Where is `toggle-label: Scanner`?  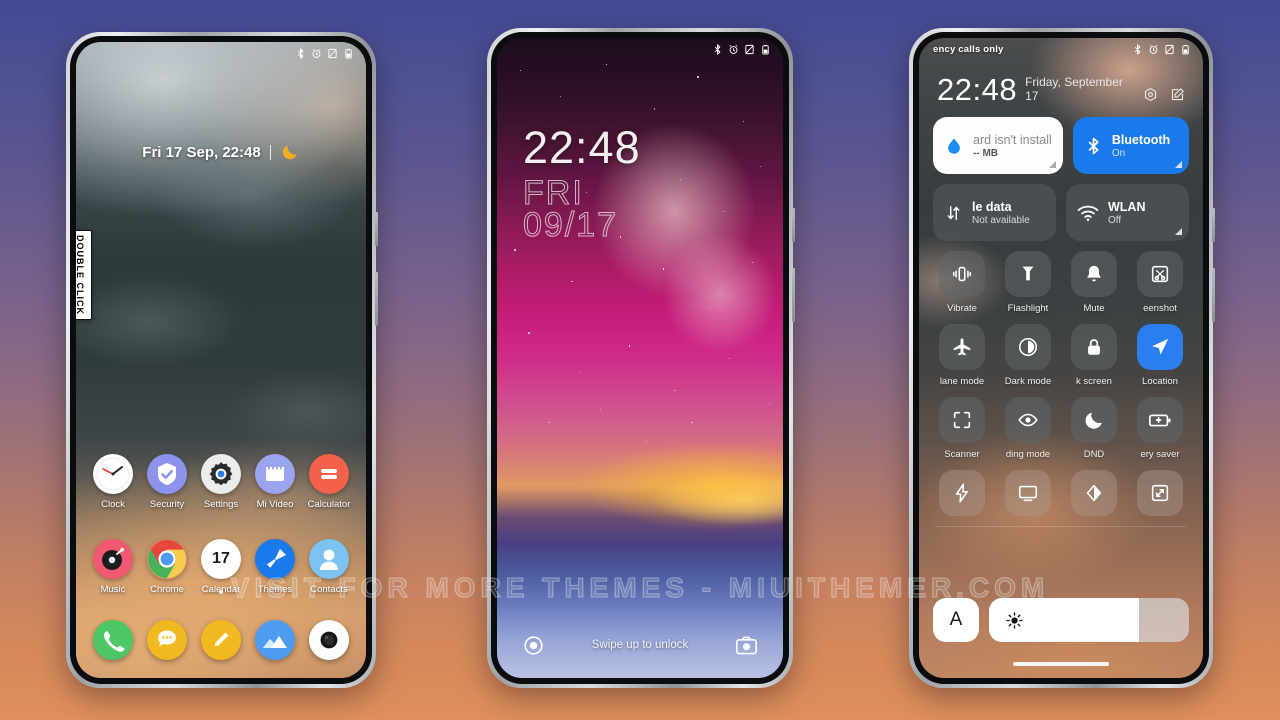
toggle-label: Scanner is located at coordinates (962, 454).